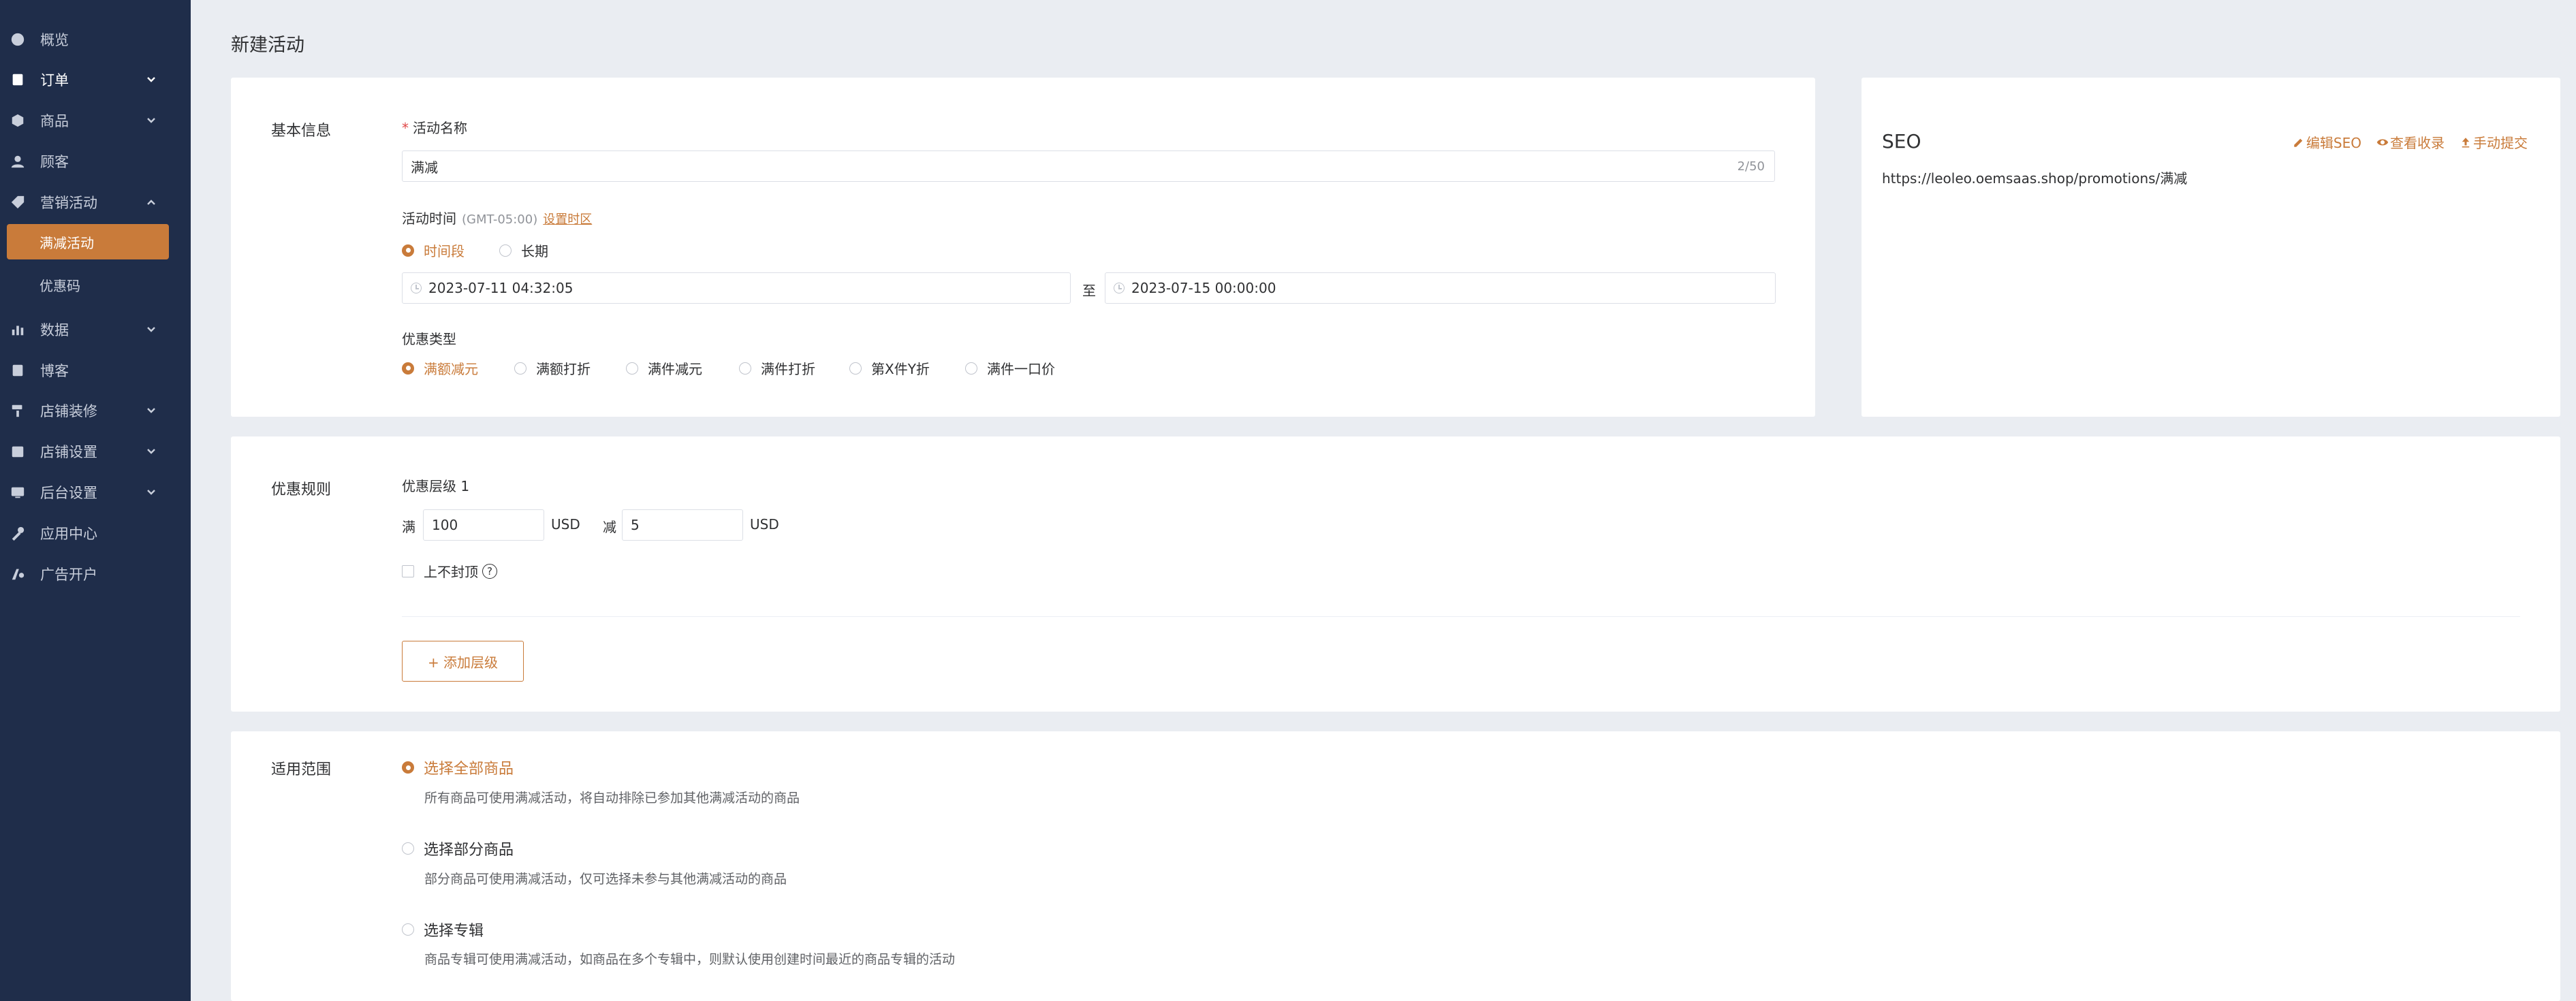 This screenshot has width=2576, height=1001. What do you see at coordinates (95, 39) in the screenshot?
I see `sidebar-item-overview: 概览` at bounding box center [95, 39].